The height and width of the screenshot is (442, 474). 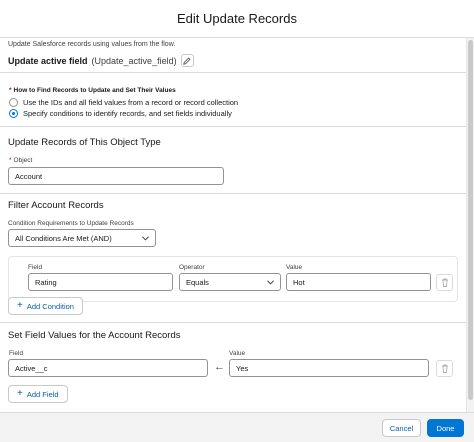 I want to click on remove-condition-button, so click(x=444, y=282).